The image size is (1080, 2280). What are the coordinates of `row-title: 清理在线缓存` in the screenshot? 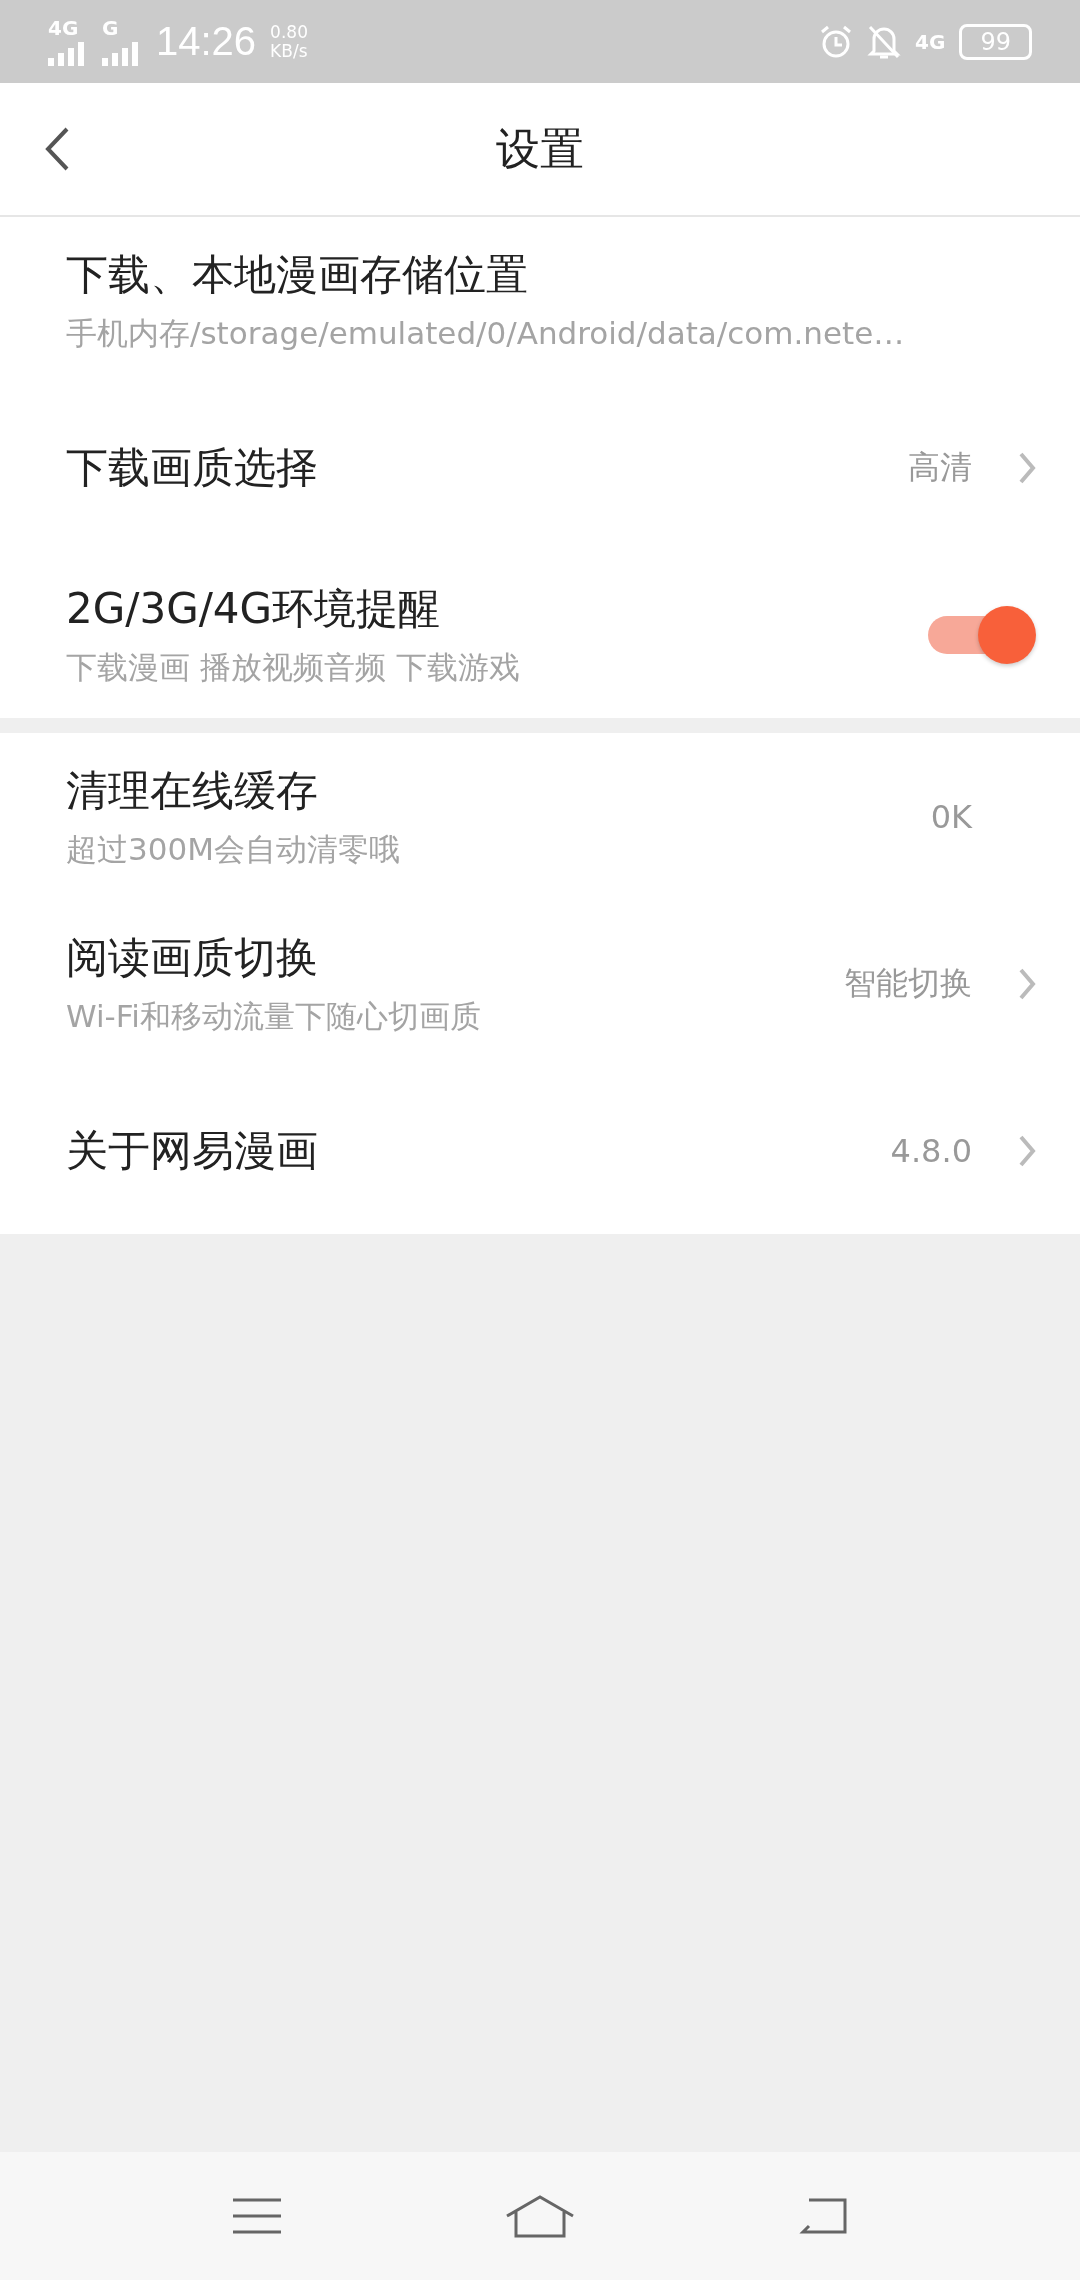 It's located at (192, 790).